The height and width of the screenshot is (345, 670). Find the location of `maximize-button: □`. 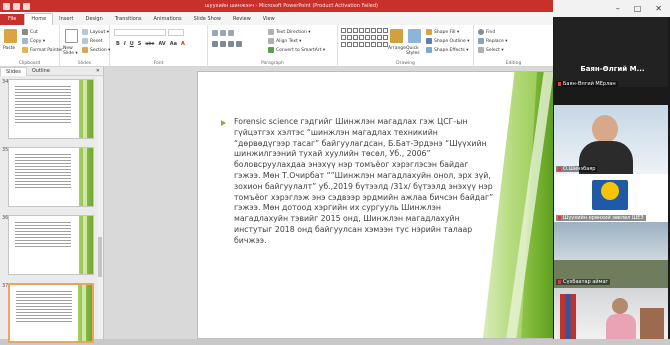

maximize-button: □ is located at coordinates (638, 8).